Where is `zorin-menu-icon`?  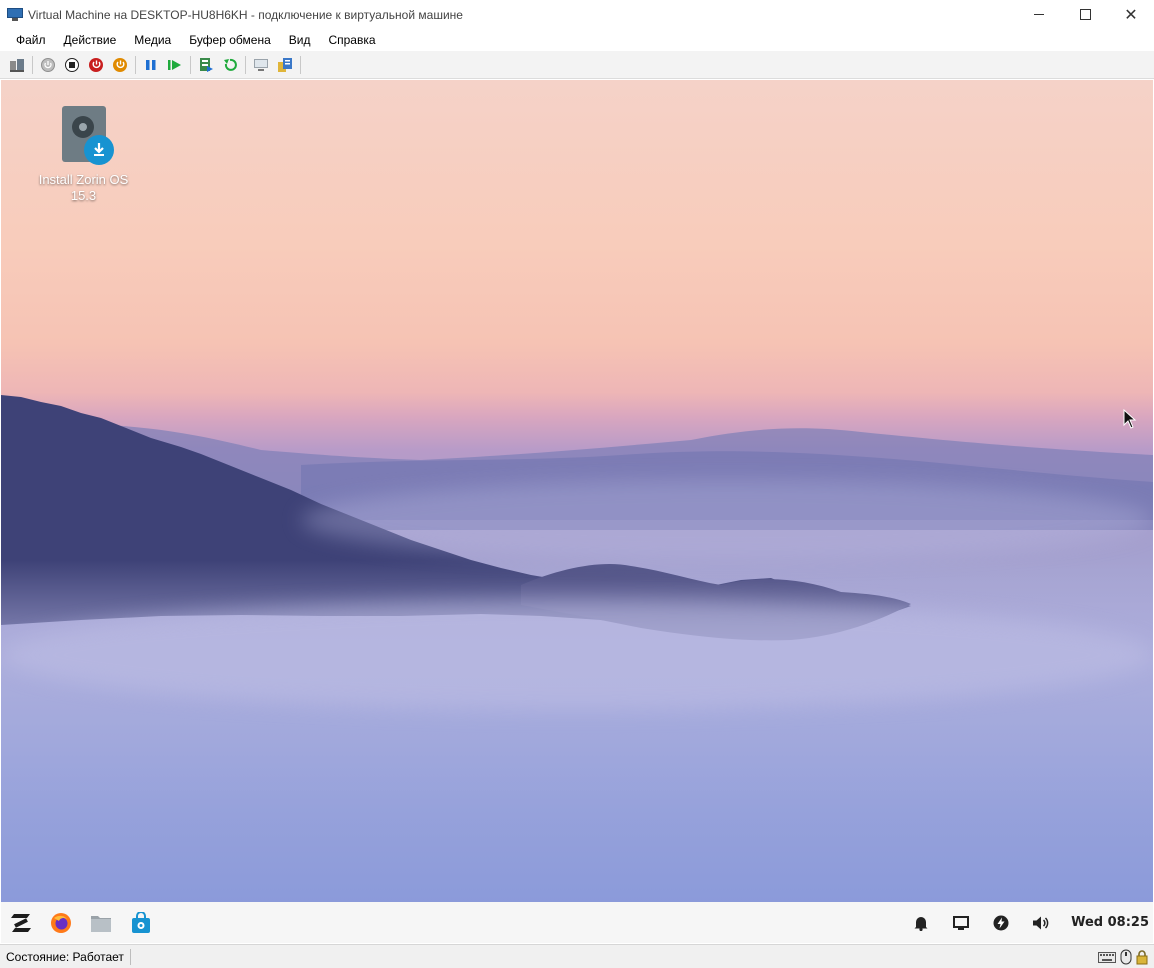 zorin-menu-icon is located at coordinates (21, 922).